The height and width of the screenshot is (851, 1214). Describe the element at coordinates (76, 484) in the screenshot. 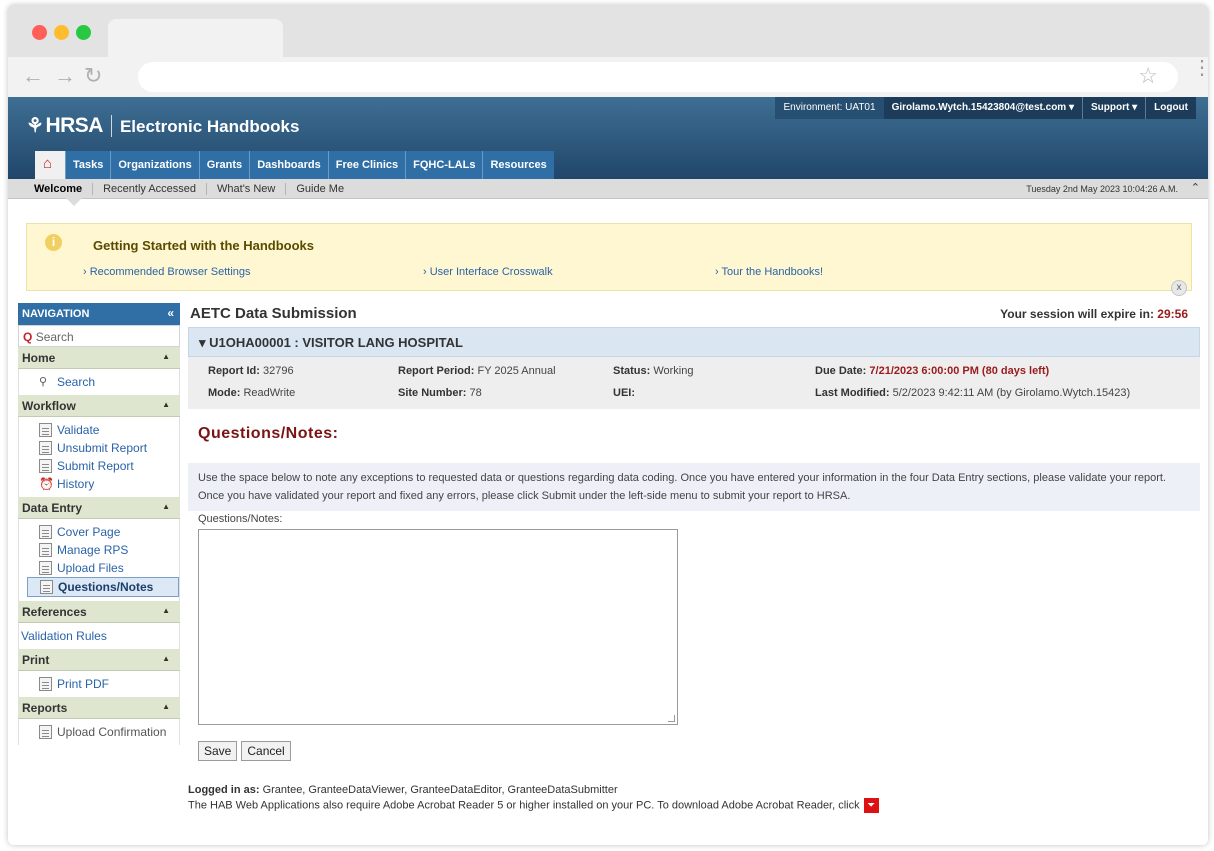

I see `sidebar-item-label: History` at that location.